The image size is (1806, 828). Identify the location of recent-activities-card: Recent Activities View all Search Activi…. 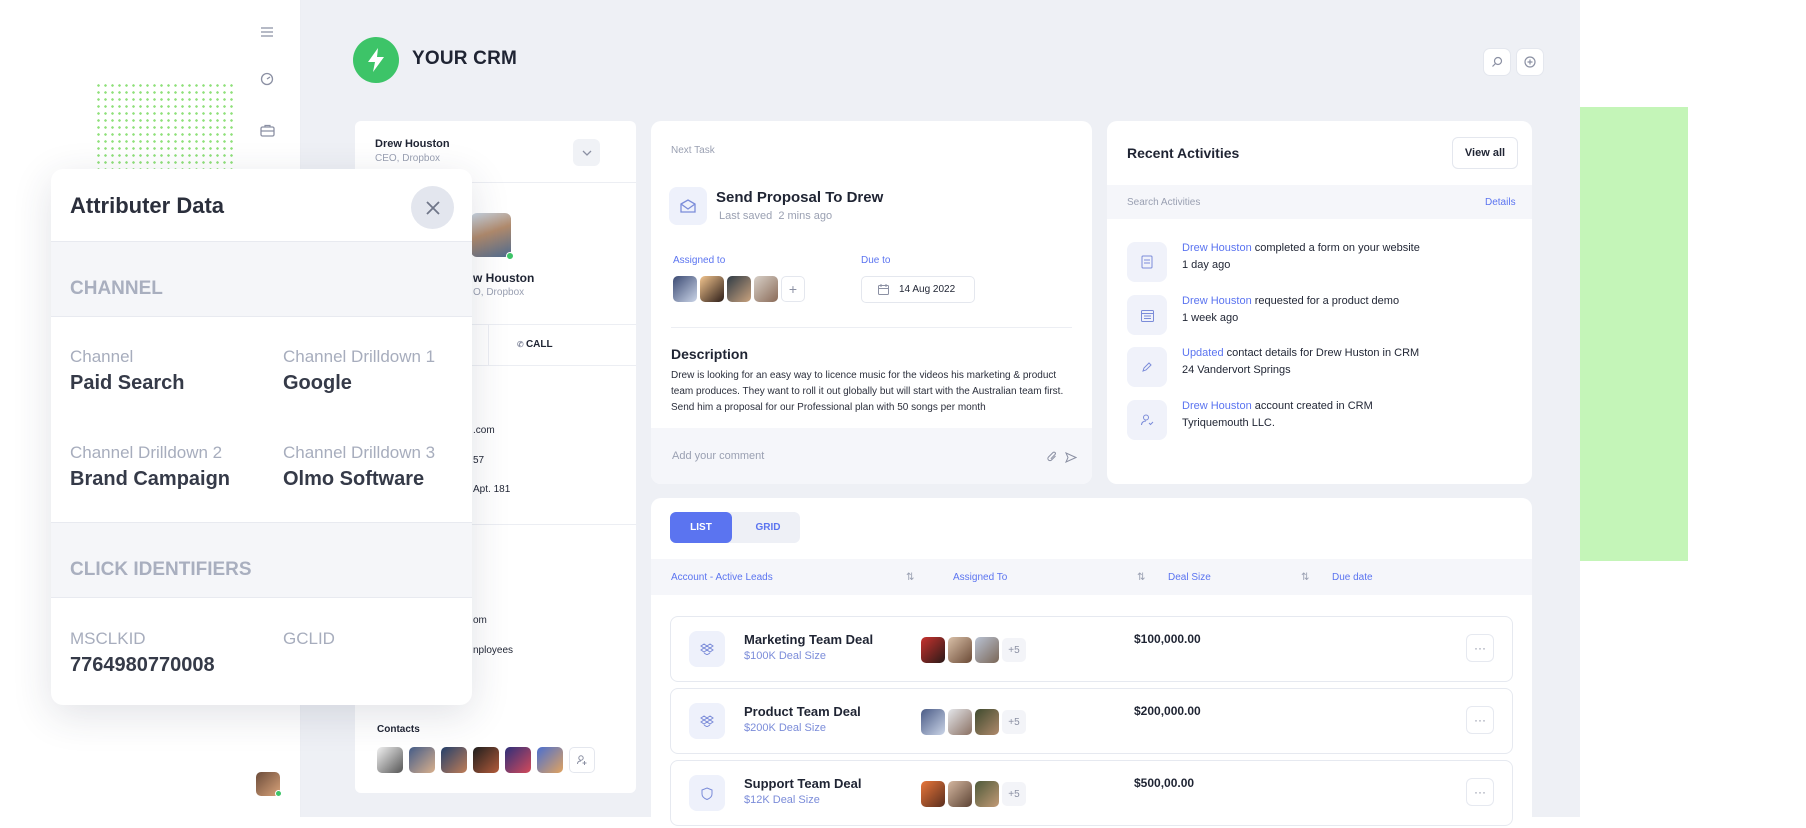
(1319, 302).